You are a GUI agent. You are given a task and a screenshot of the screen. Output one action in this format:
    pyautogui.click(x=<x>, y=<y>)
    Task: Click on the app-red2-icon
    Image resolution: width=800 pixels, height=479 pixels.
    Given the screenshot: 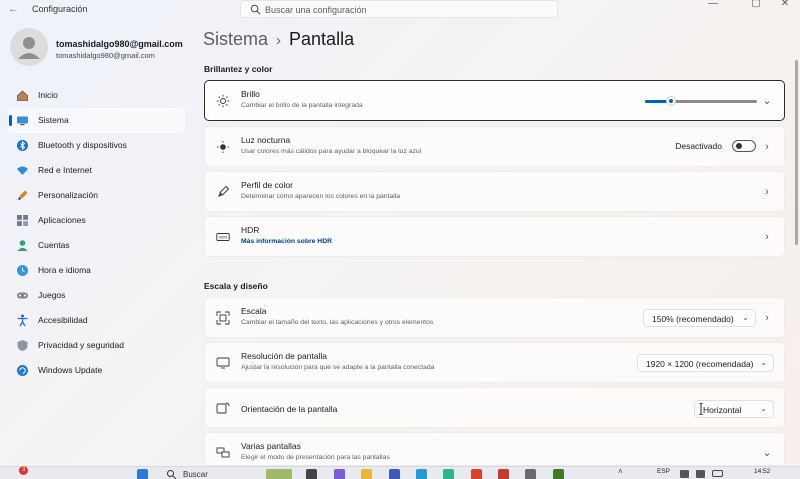 What is the action you would take?
    pyautogui.click(x=503, y=474)
    